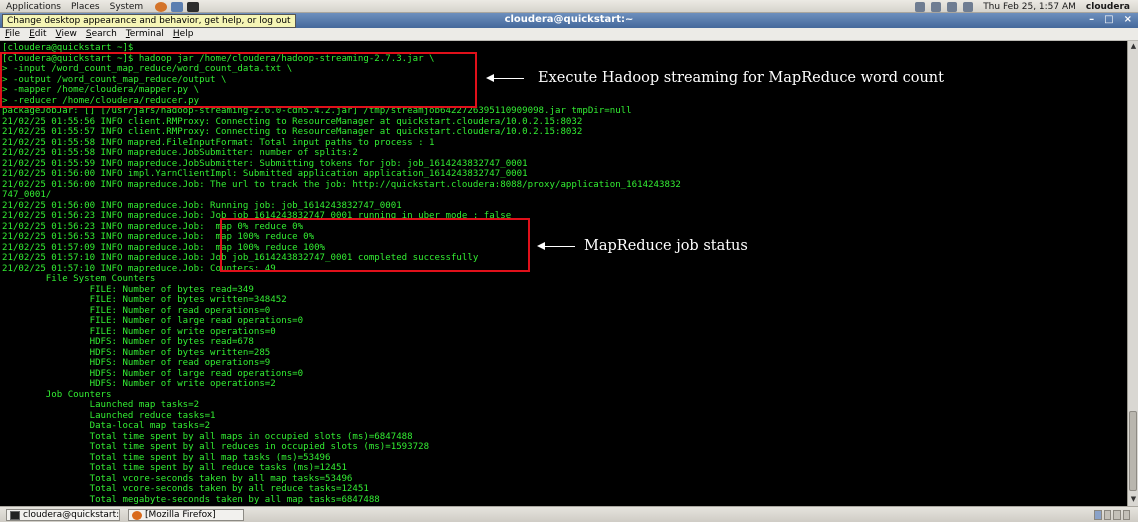 The height and width of the screenshot is (522, 1138). I want to click on system-menu: System, so click(127, 7).